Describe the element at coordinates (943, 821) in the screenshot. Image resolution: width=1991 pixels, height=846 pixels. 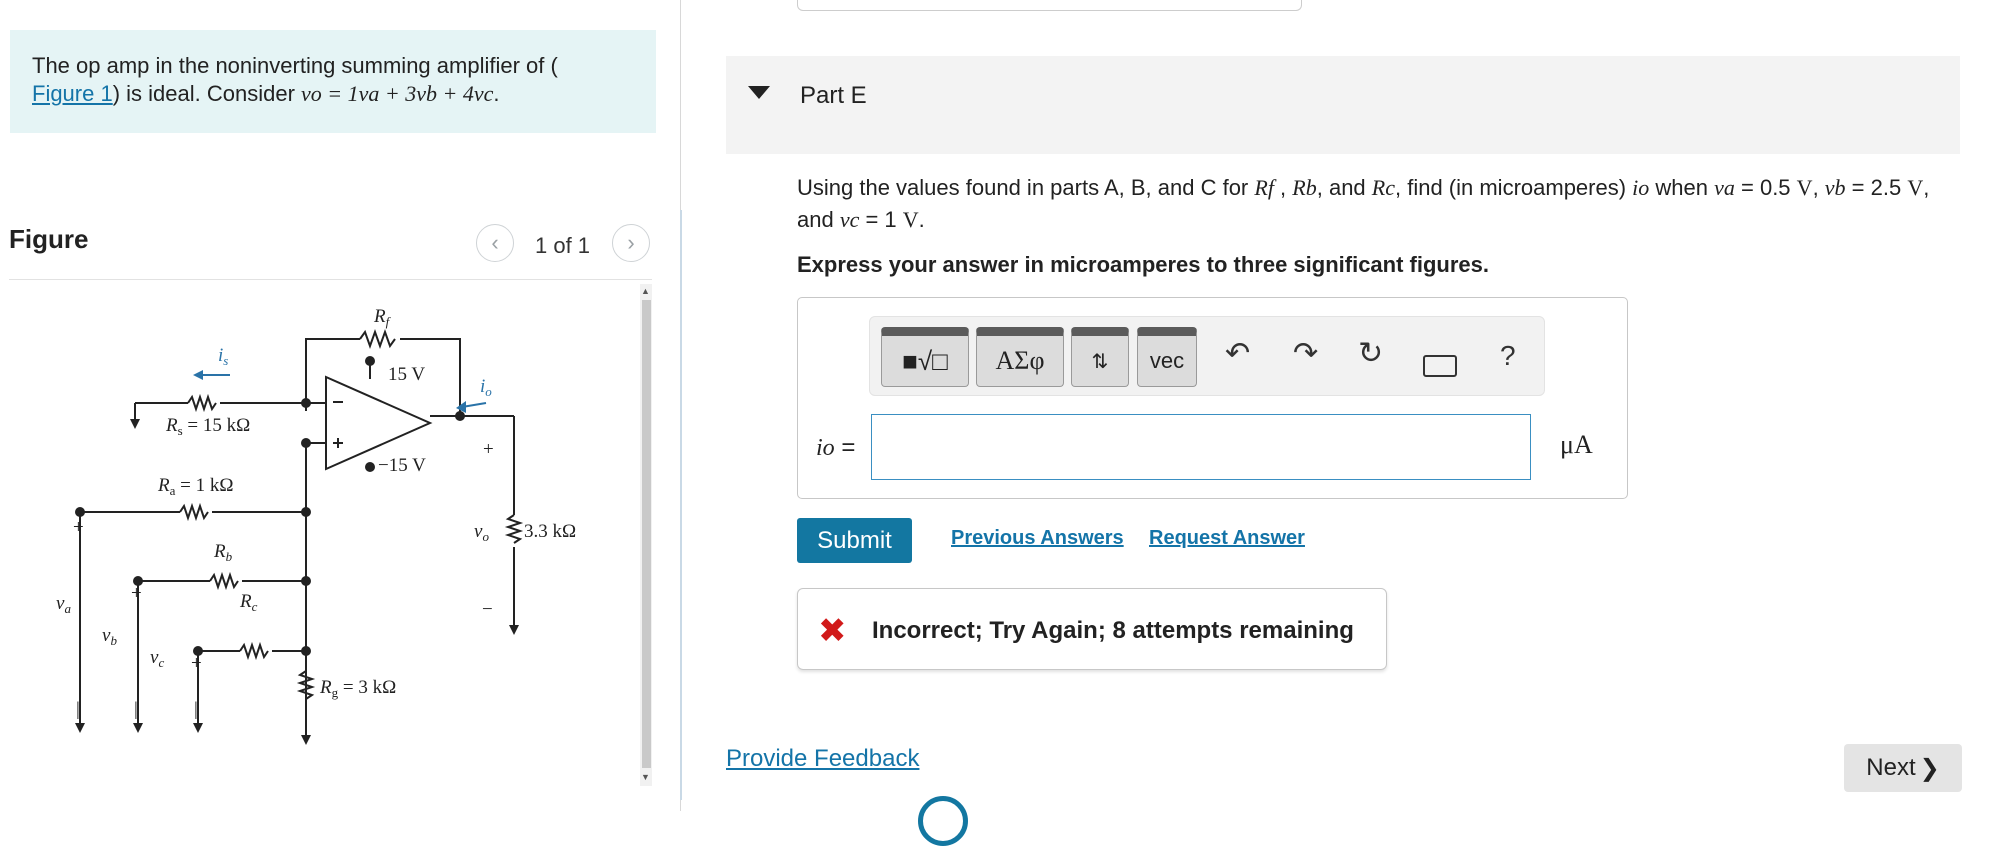
I see `help-chat-icon` at that location.